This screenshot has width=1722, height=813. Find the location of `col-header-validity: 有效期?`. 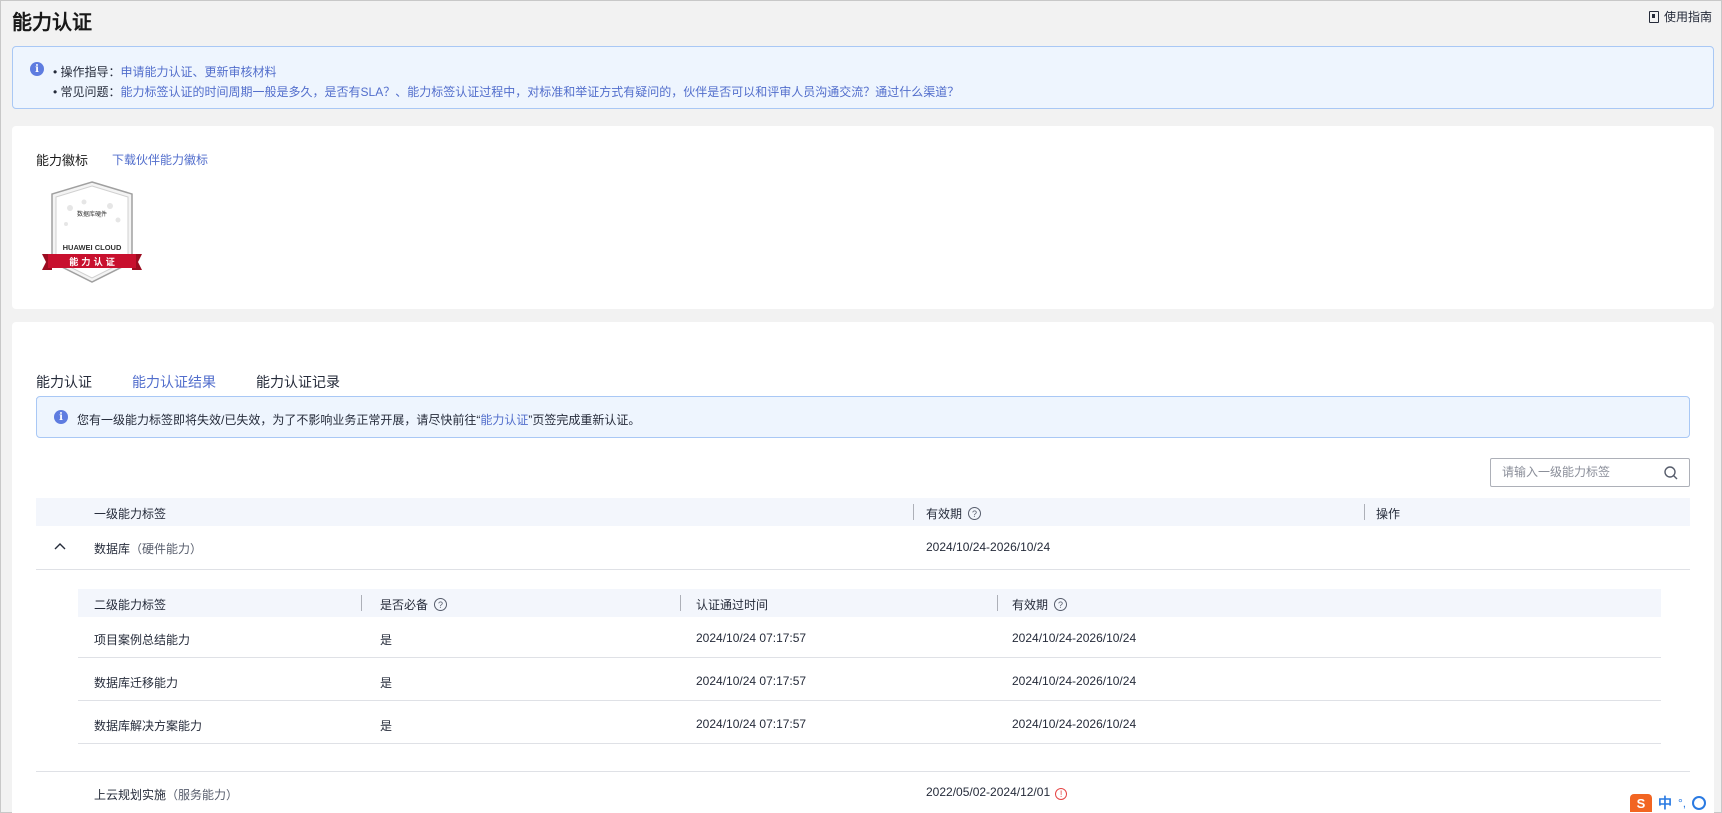

col-header-validity: 有效期? is located at coordinates (954, 513).